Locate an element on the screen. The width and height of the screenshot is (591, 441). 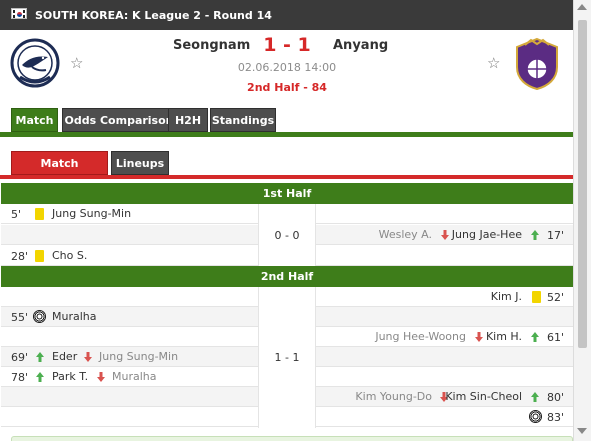
event-player-out: Jung Sung-Min is located at coordinates (138, 357).